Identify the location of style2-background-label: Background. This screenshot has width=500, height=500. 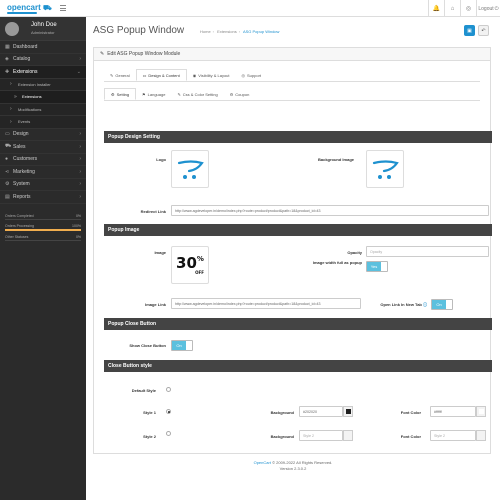
(282, 436).